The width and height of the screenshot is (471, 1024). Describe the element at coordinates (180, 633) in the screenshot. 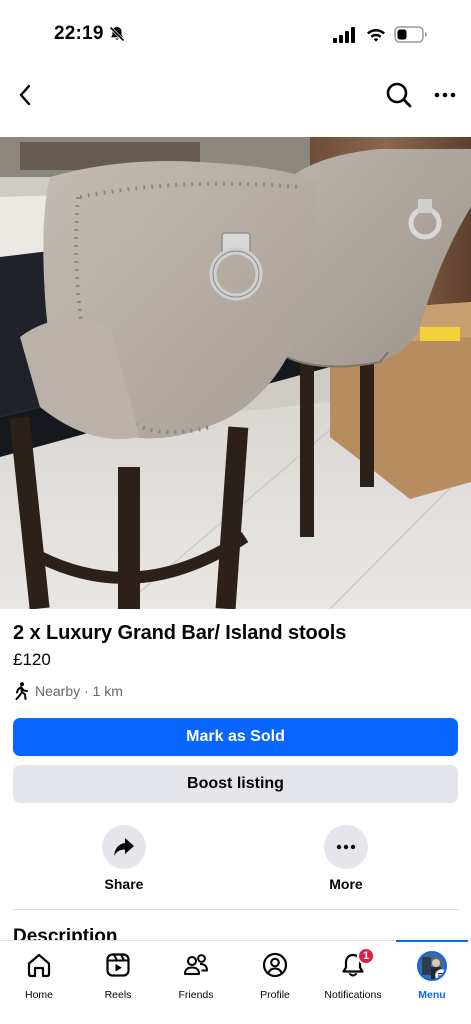

I see `listing-title: 2 x Luxury Grand Bar/ Island stools` at that location.